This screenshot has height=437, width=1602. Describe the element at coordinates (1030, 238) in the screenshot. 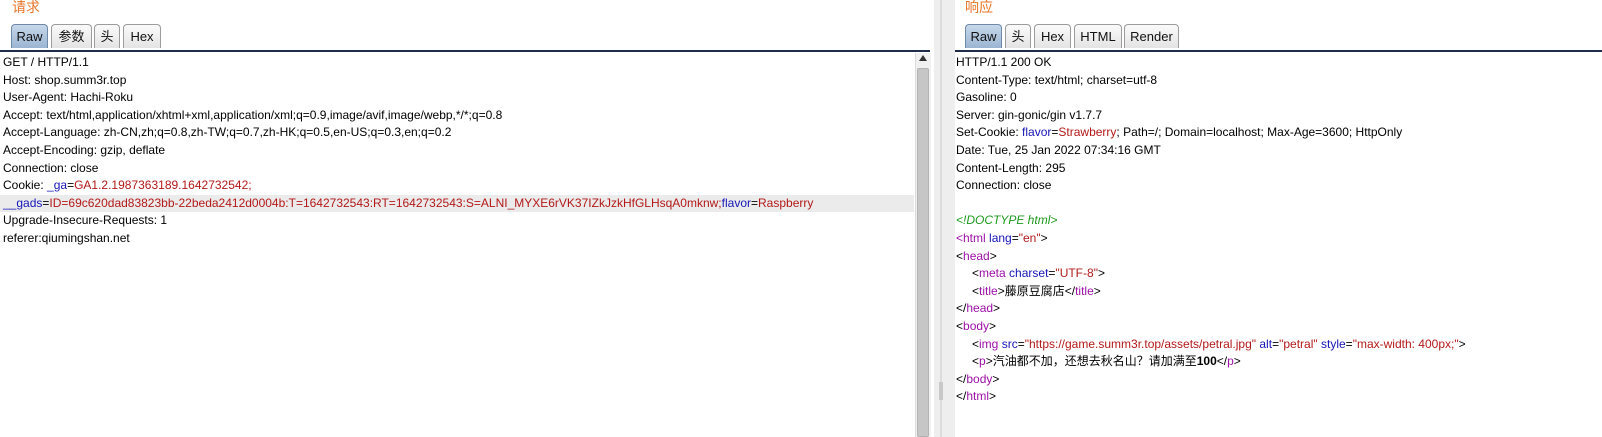

I see `html-lang-value: en` at that location.